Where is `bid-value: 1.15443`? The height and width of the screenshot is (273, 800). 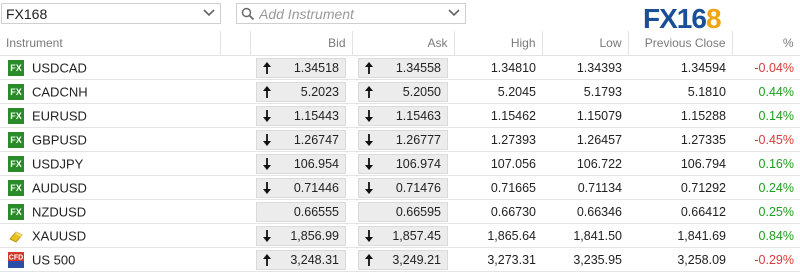
bid-value: 1.15443 is located at coordinates (316, 115).